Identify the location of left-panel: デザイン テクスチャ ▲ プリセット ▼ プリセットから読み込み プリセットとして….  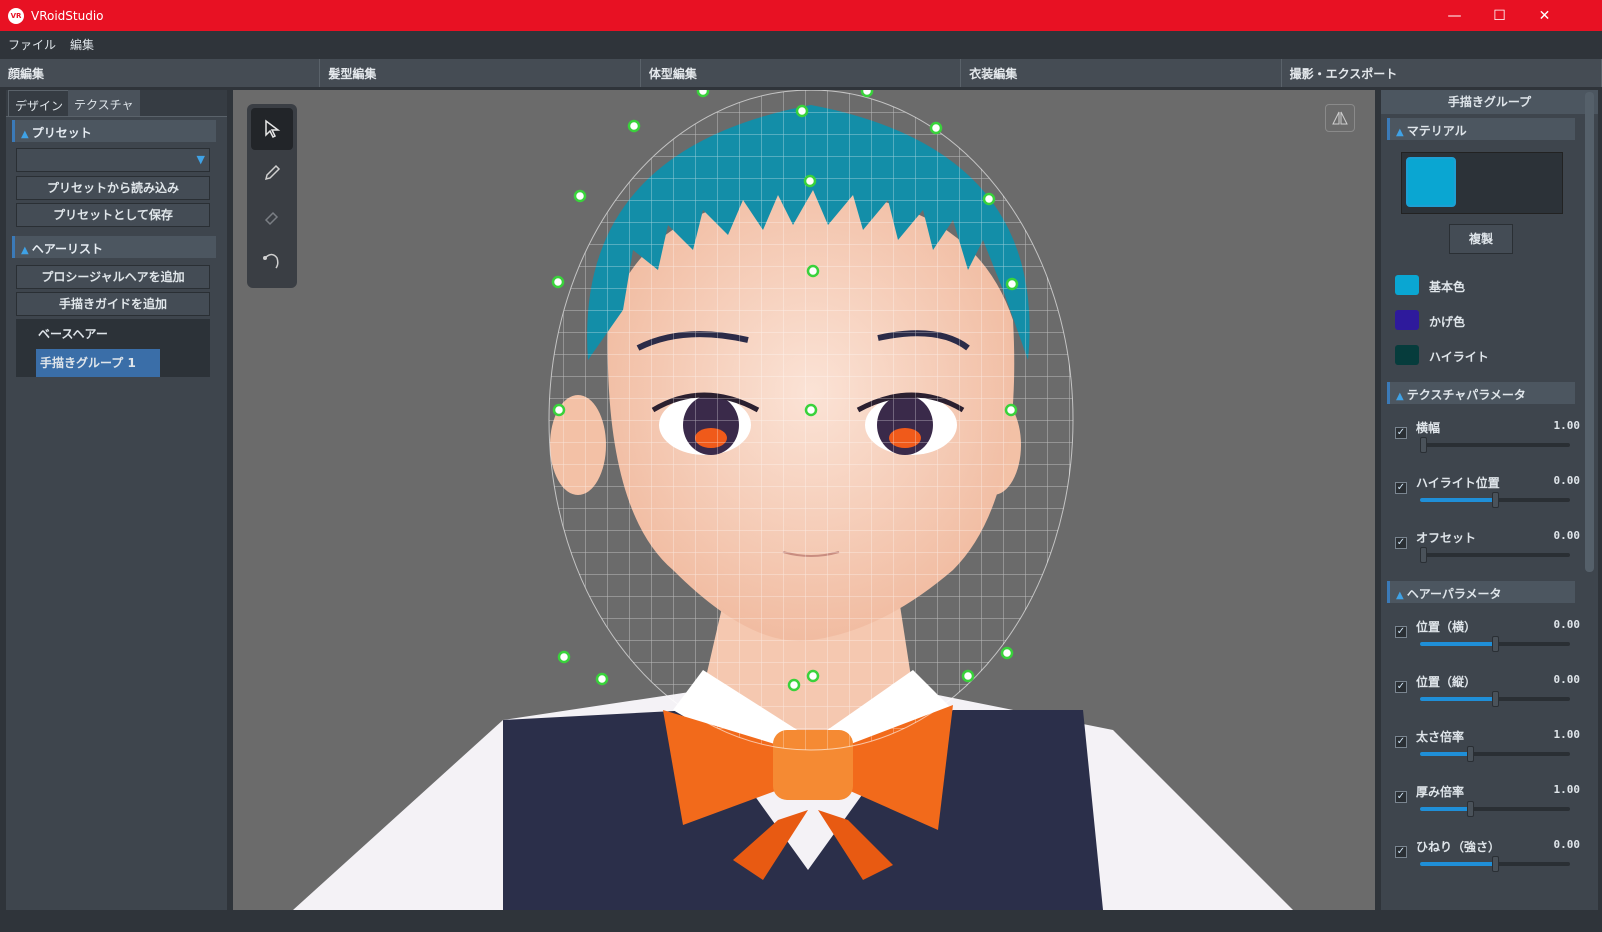
(116, 500).